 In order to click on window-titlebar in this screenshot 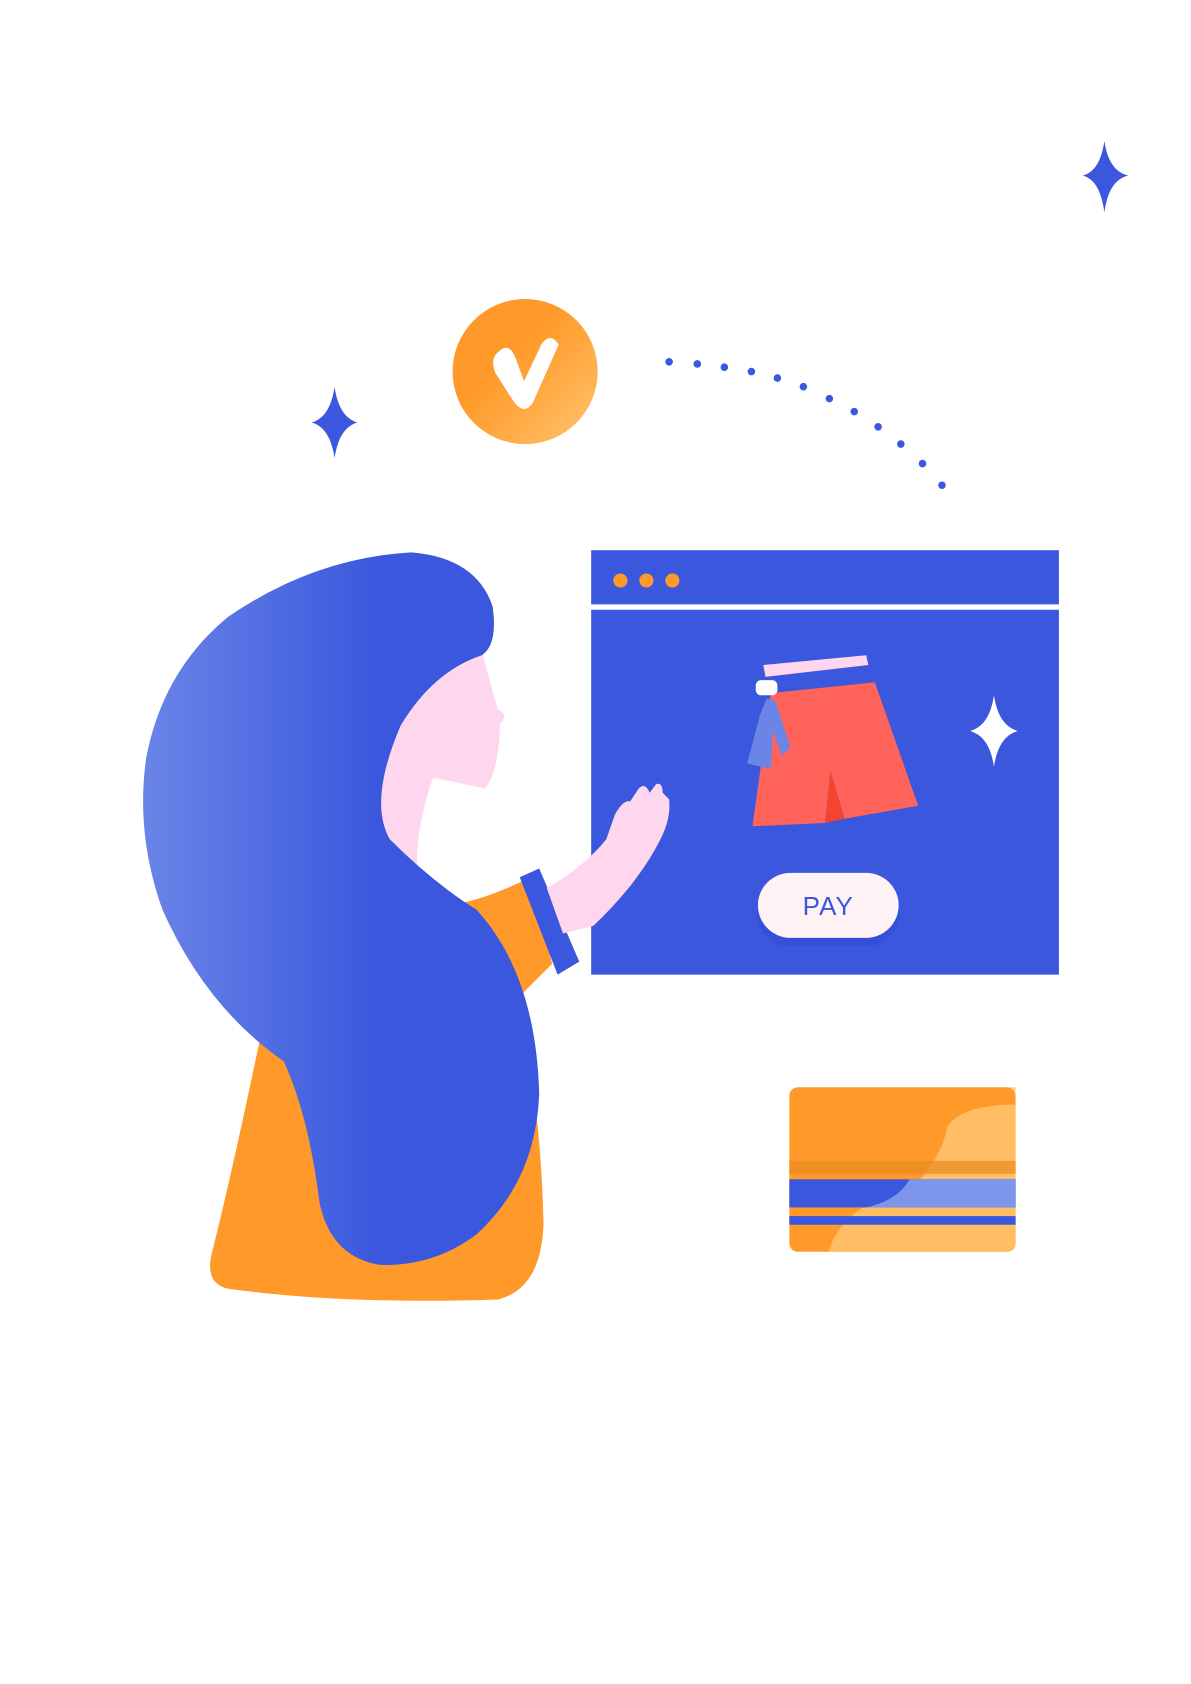, I will do `click(825, 577)`.